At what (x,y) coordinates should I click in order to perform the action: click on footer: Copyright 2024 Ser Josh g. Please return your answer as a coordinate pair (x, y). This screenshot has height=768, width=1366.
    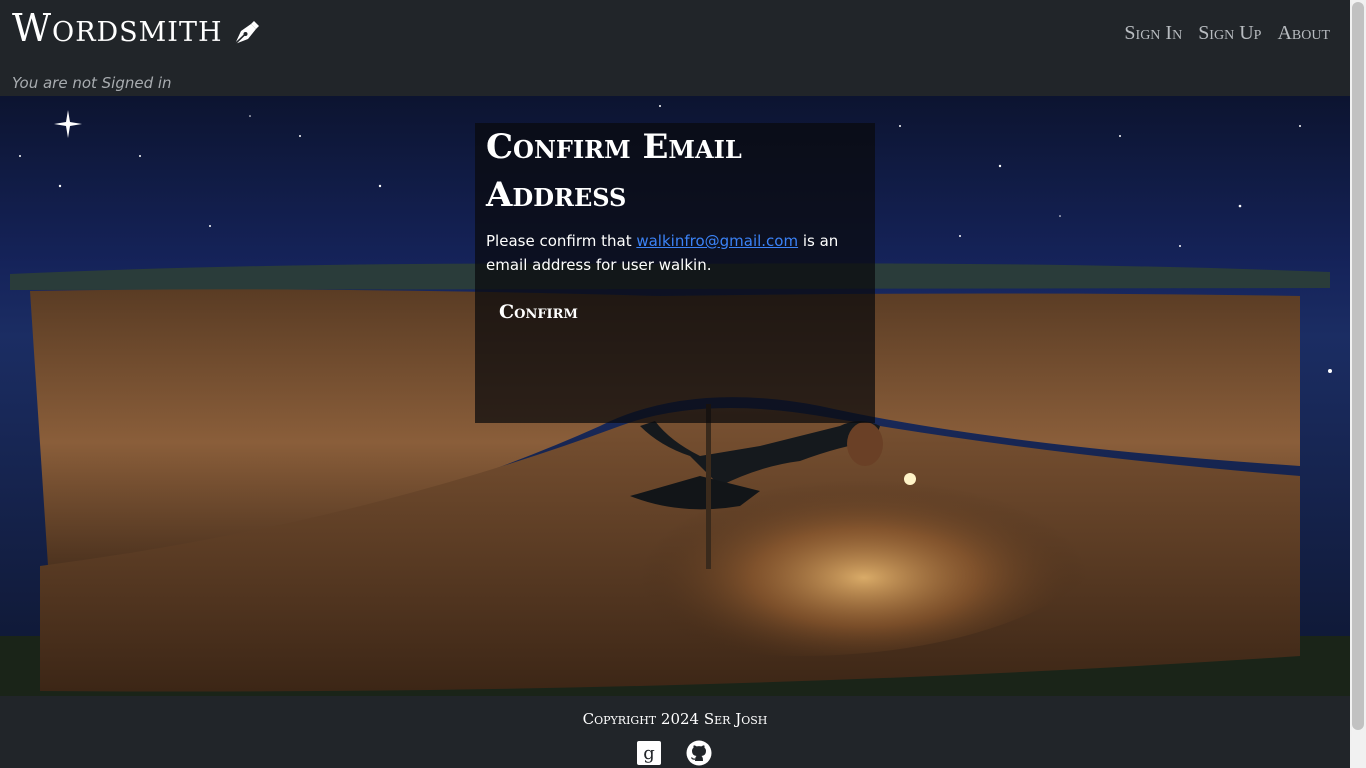
    Looking at the image, I should click on (675, 732).